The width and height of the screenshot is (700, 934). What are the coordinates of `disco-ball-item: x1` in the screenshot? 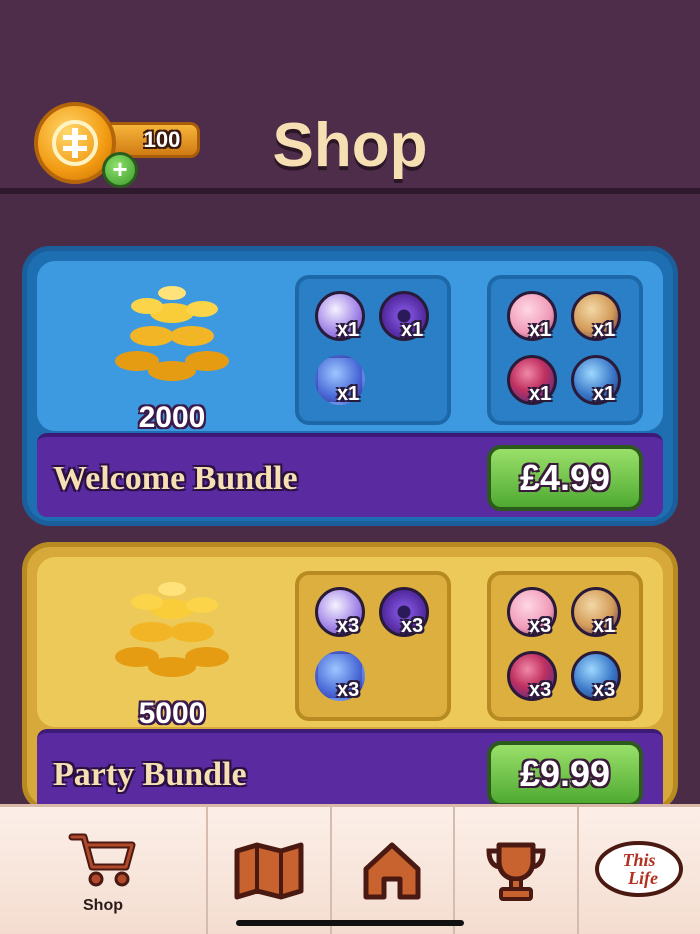 It's located at (342, 318).